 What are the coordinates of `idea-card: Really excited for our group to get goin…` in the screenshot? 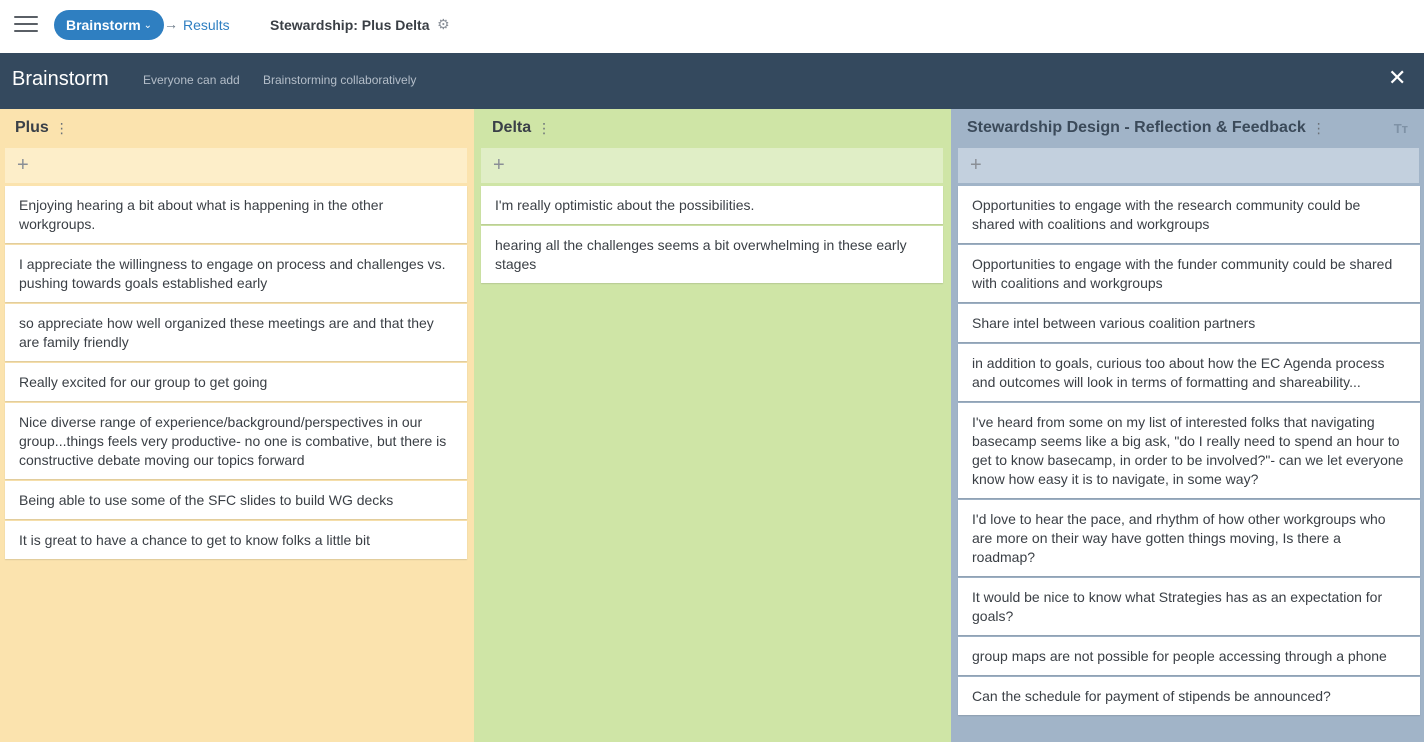 It's located at (236, 382).